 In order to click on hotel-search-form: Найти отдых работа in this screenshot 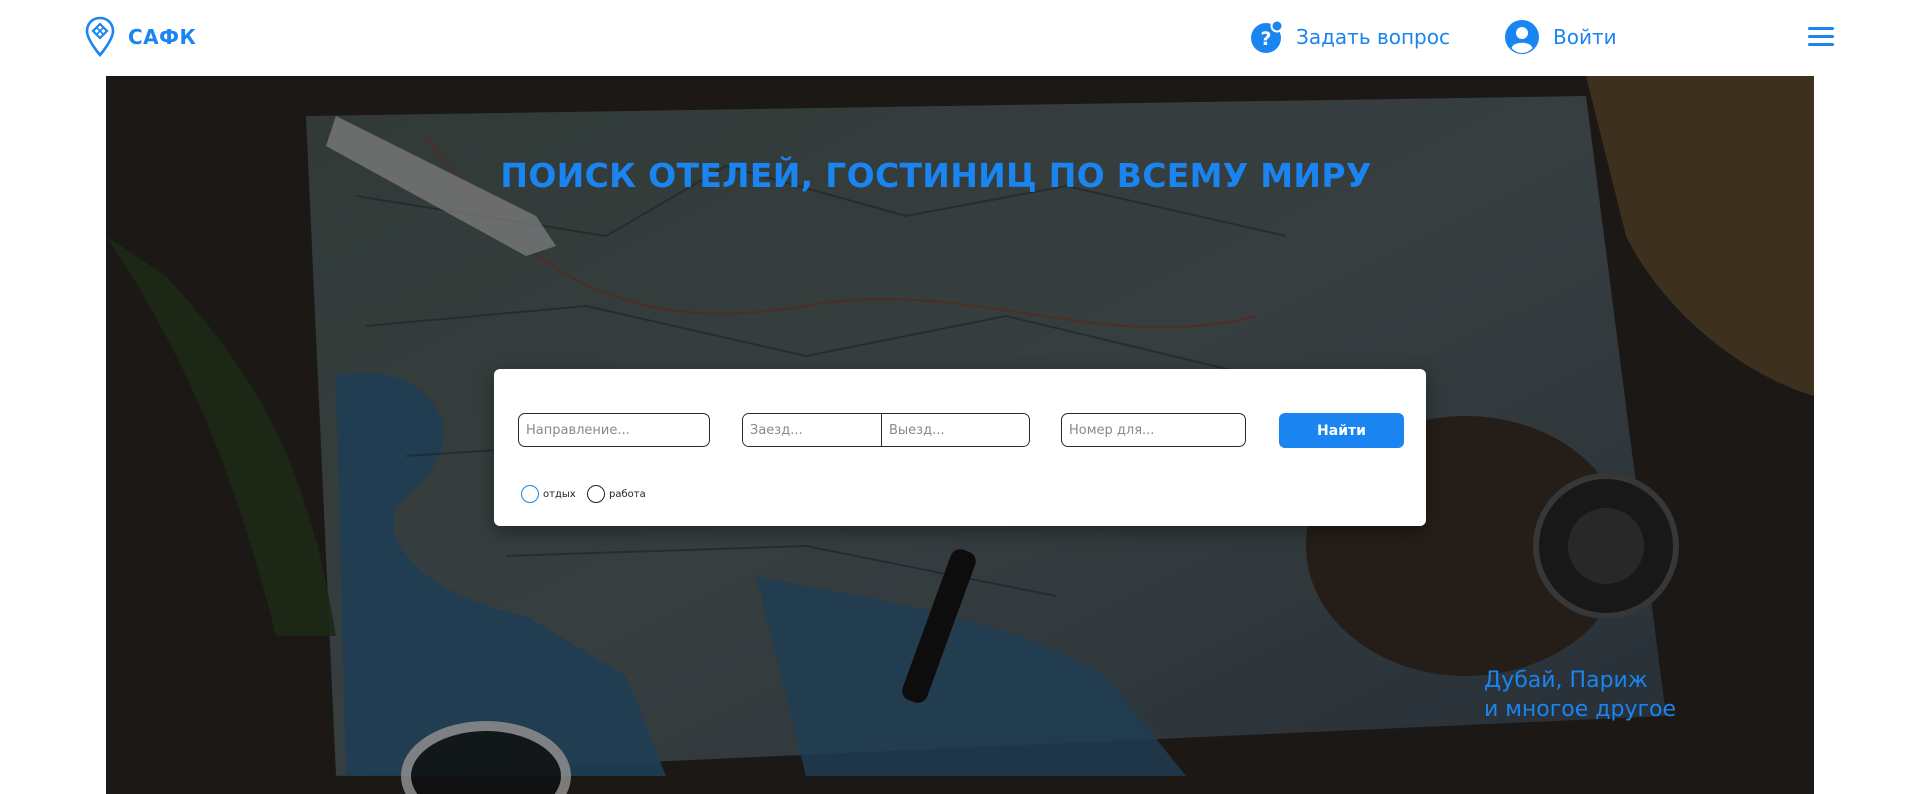, I will do `click(960, 447)`.